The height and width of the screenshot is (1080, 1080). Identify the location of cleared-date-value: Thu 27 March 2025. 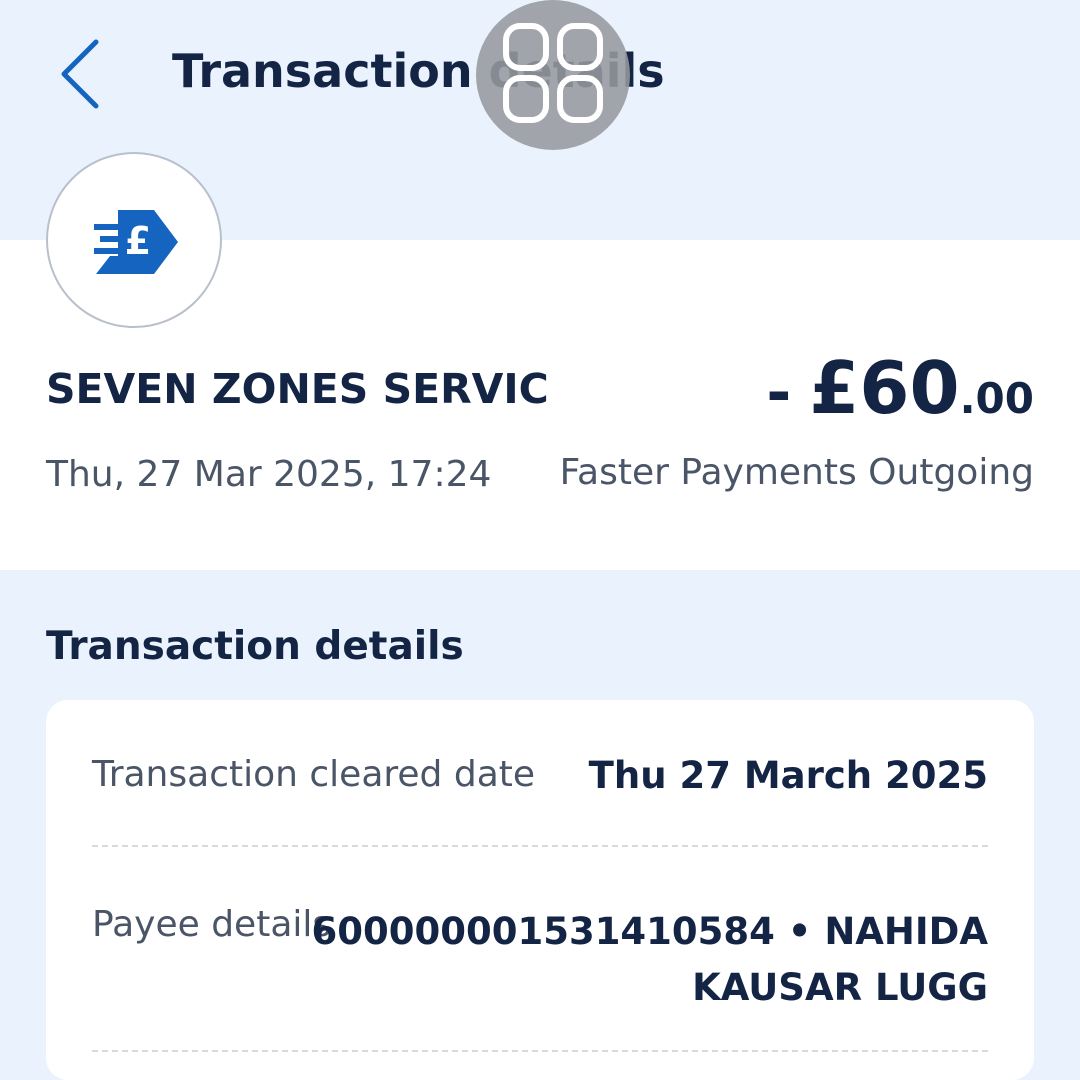
(788, 775).